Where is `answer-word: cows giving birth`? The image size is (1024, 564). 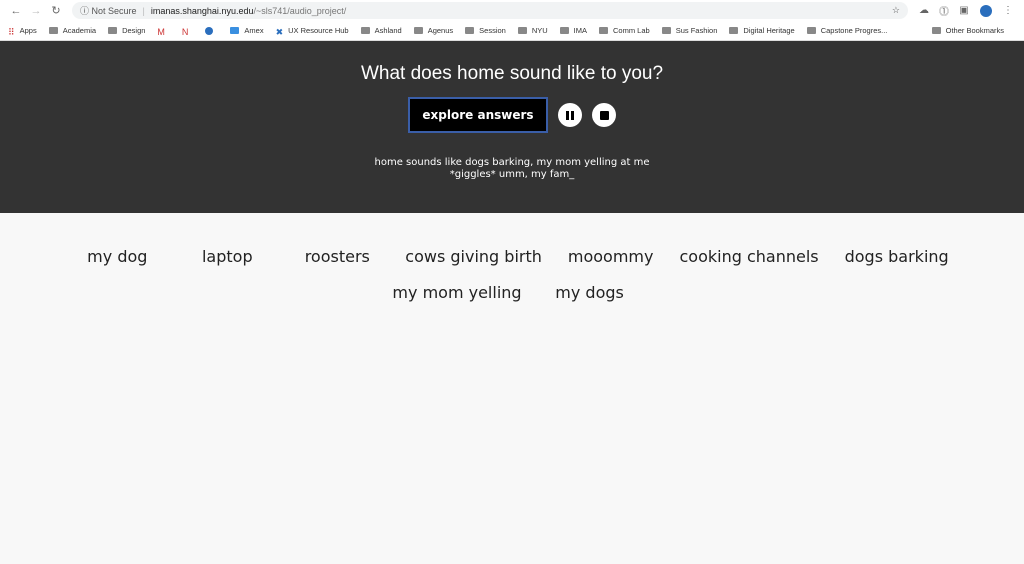 answer-word: cows giving birth is located at coordinates (473, 256).